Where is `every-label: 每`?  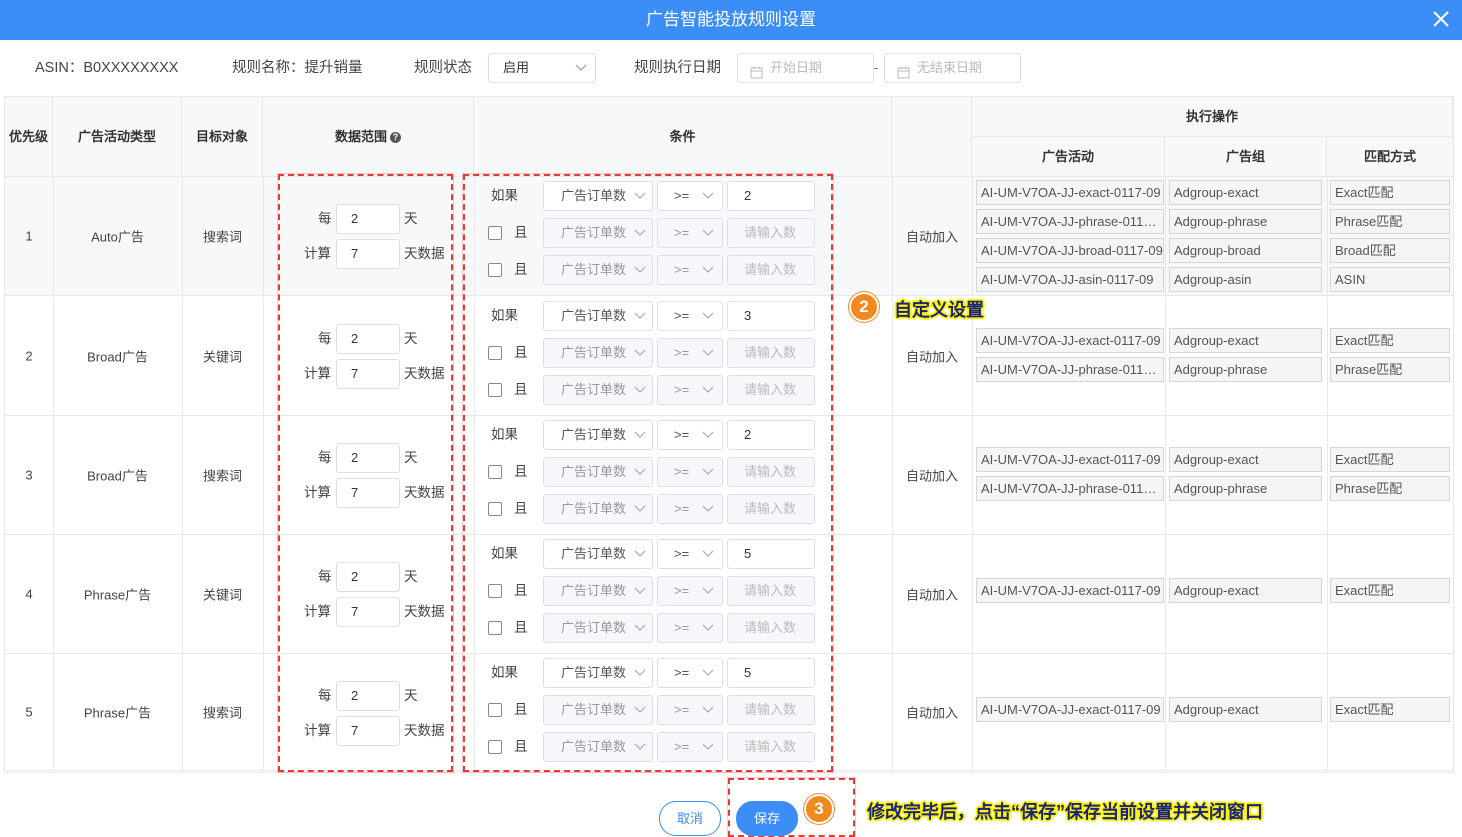
every-label: 每 is located at coordinates (325, 218).